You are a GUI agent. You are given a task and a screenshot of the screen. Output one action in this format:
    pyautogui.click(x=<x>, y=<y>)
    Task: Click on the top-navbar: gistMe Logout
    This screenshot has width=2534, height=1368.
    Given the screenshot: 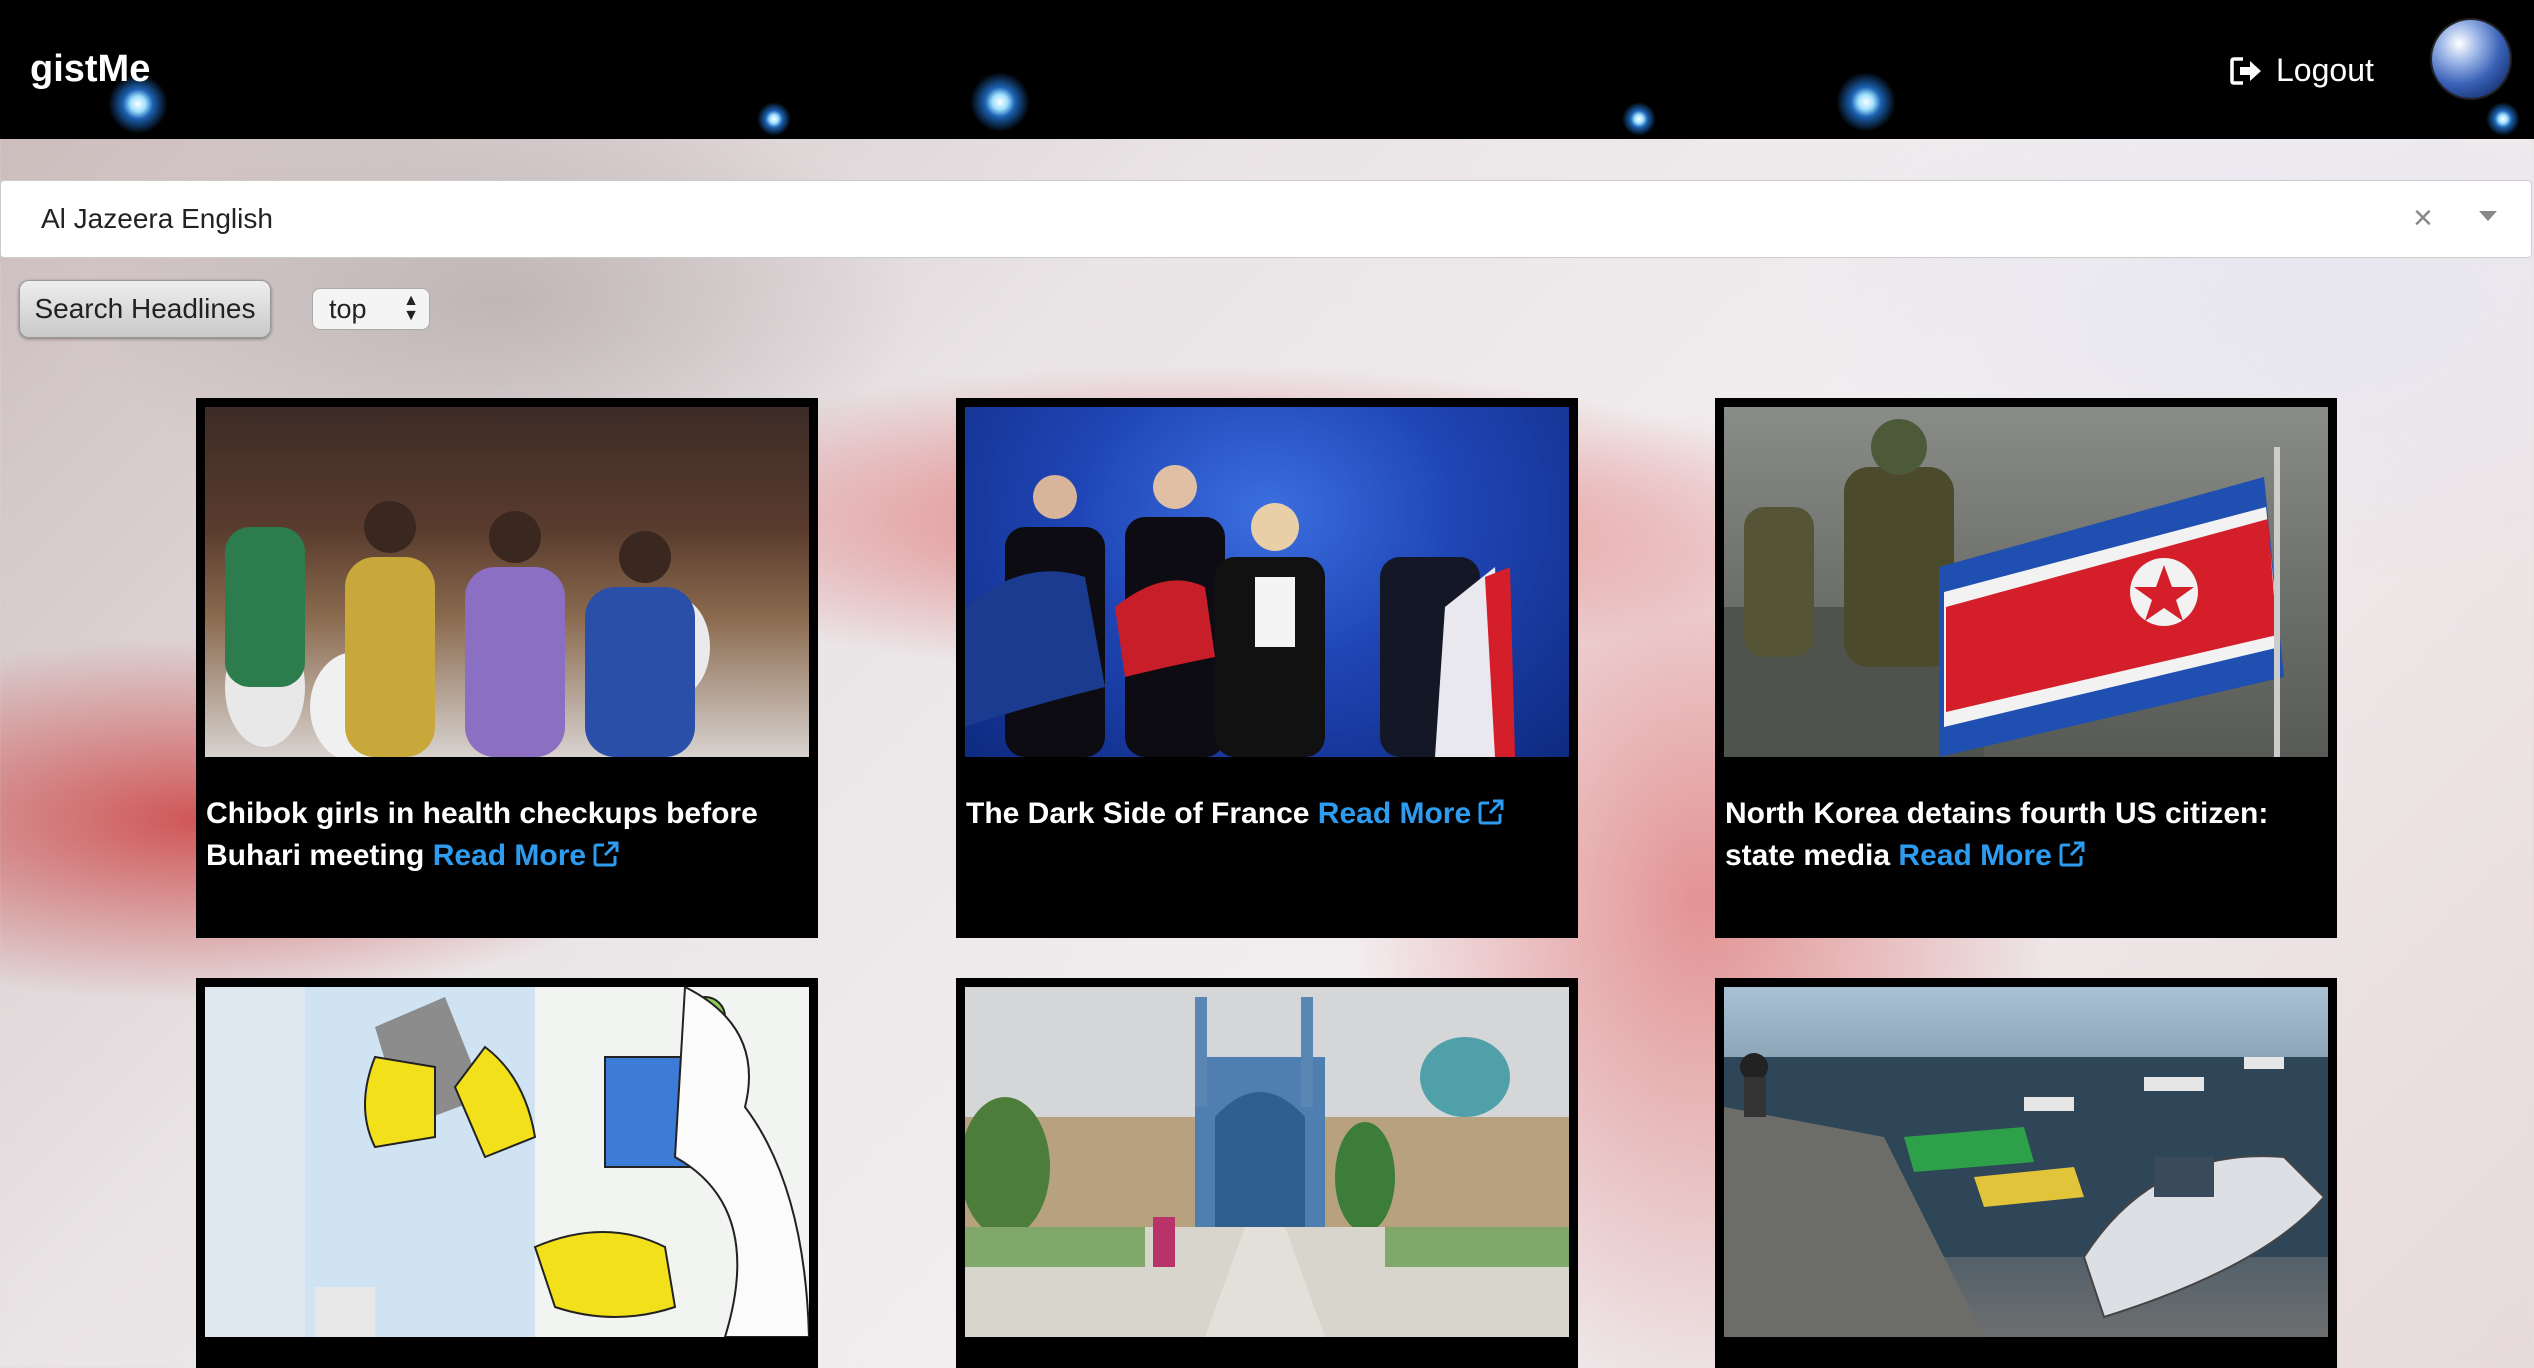 What is the action you would take?
    pyautogui.click(x=1267, y=69)
    